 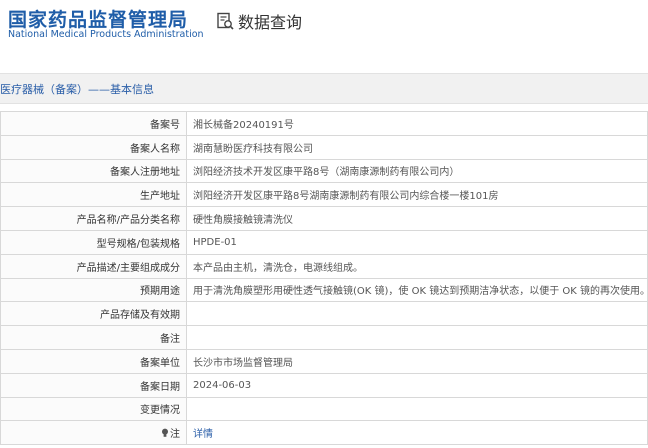 What do you see at coordinates (93, 385) in the screenshot?
I see `field-label: 备案日期` at bounding box center [93, 385].